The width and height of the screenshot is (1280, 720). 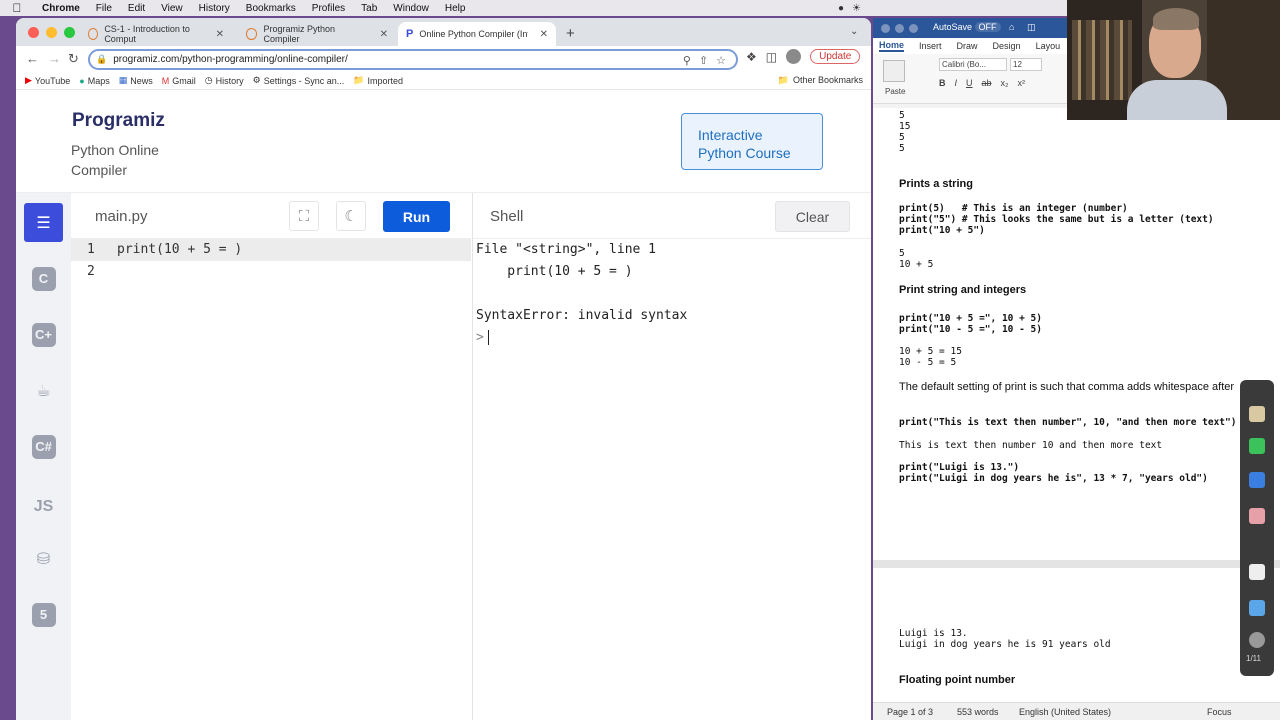 What do you see at coordinates (1253, 658) in the screenshot?
I see `ink-page-counter: 1/11` at bounding box center [1253, 658].